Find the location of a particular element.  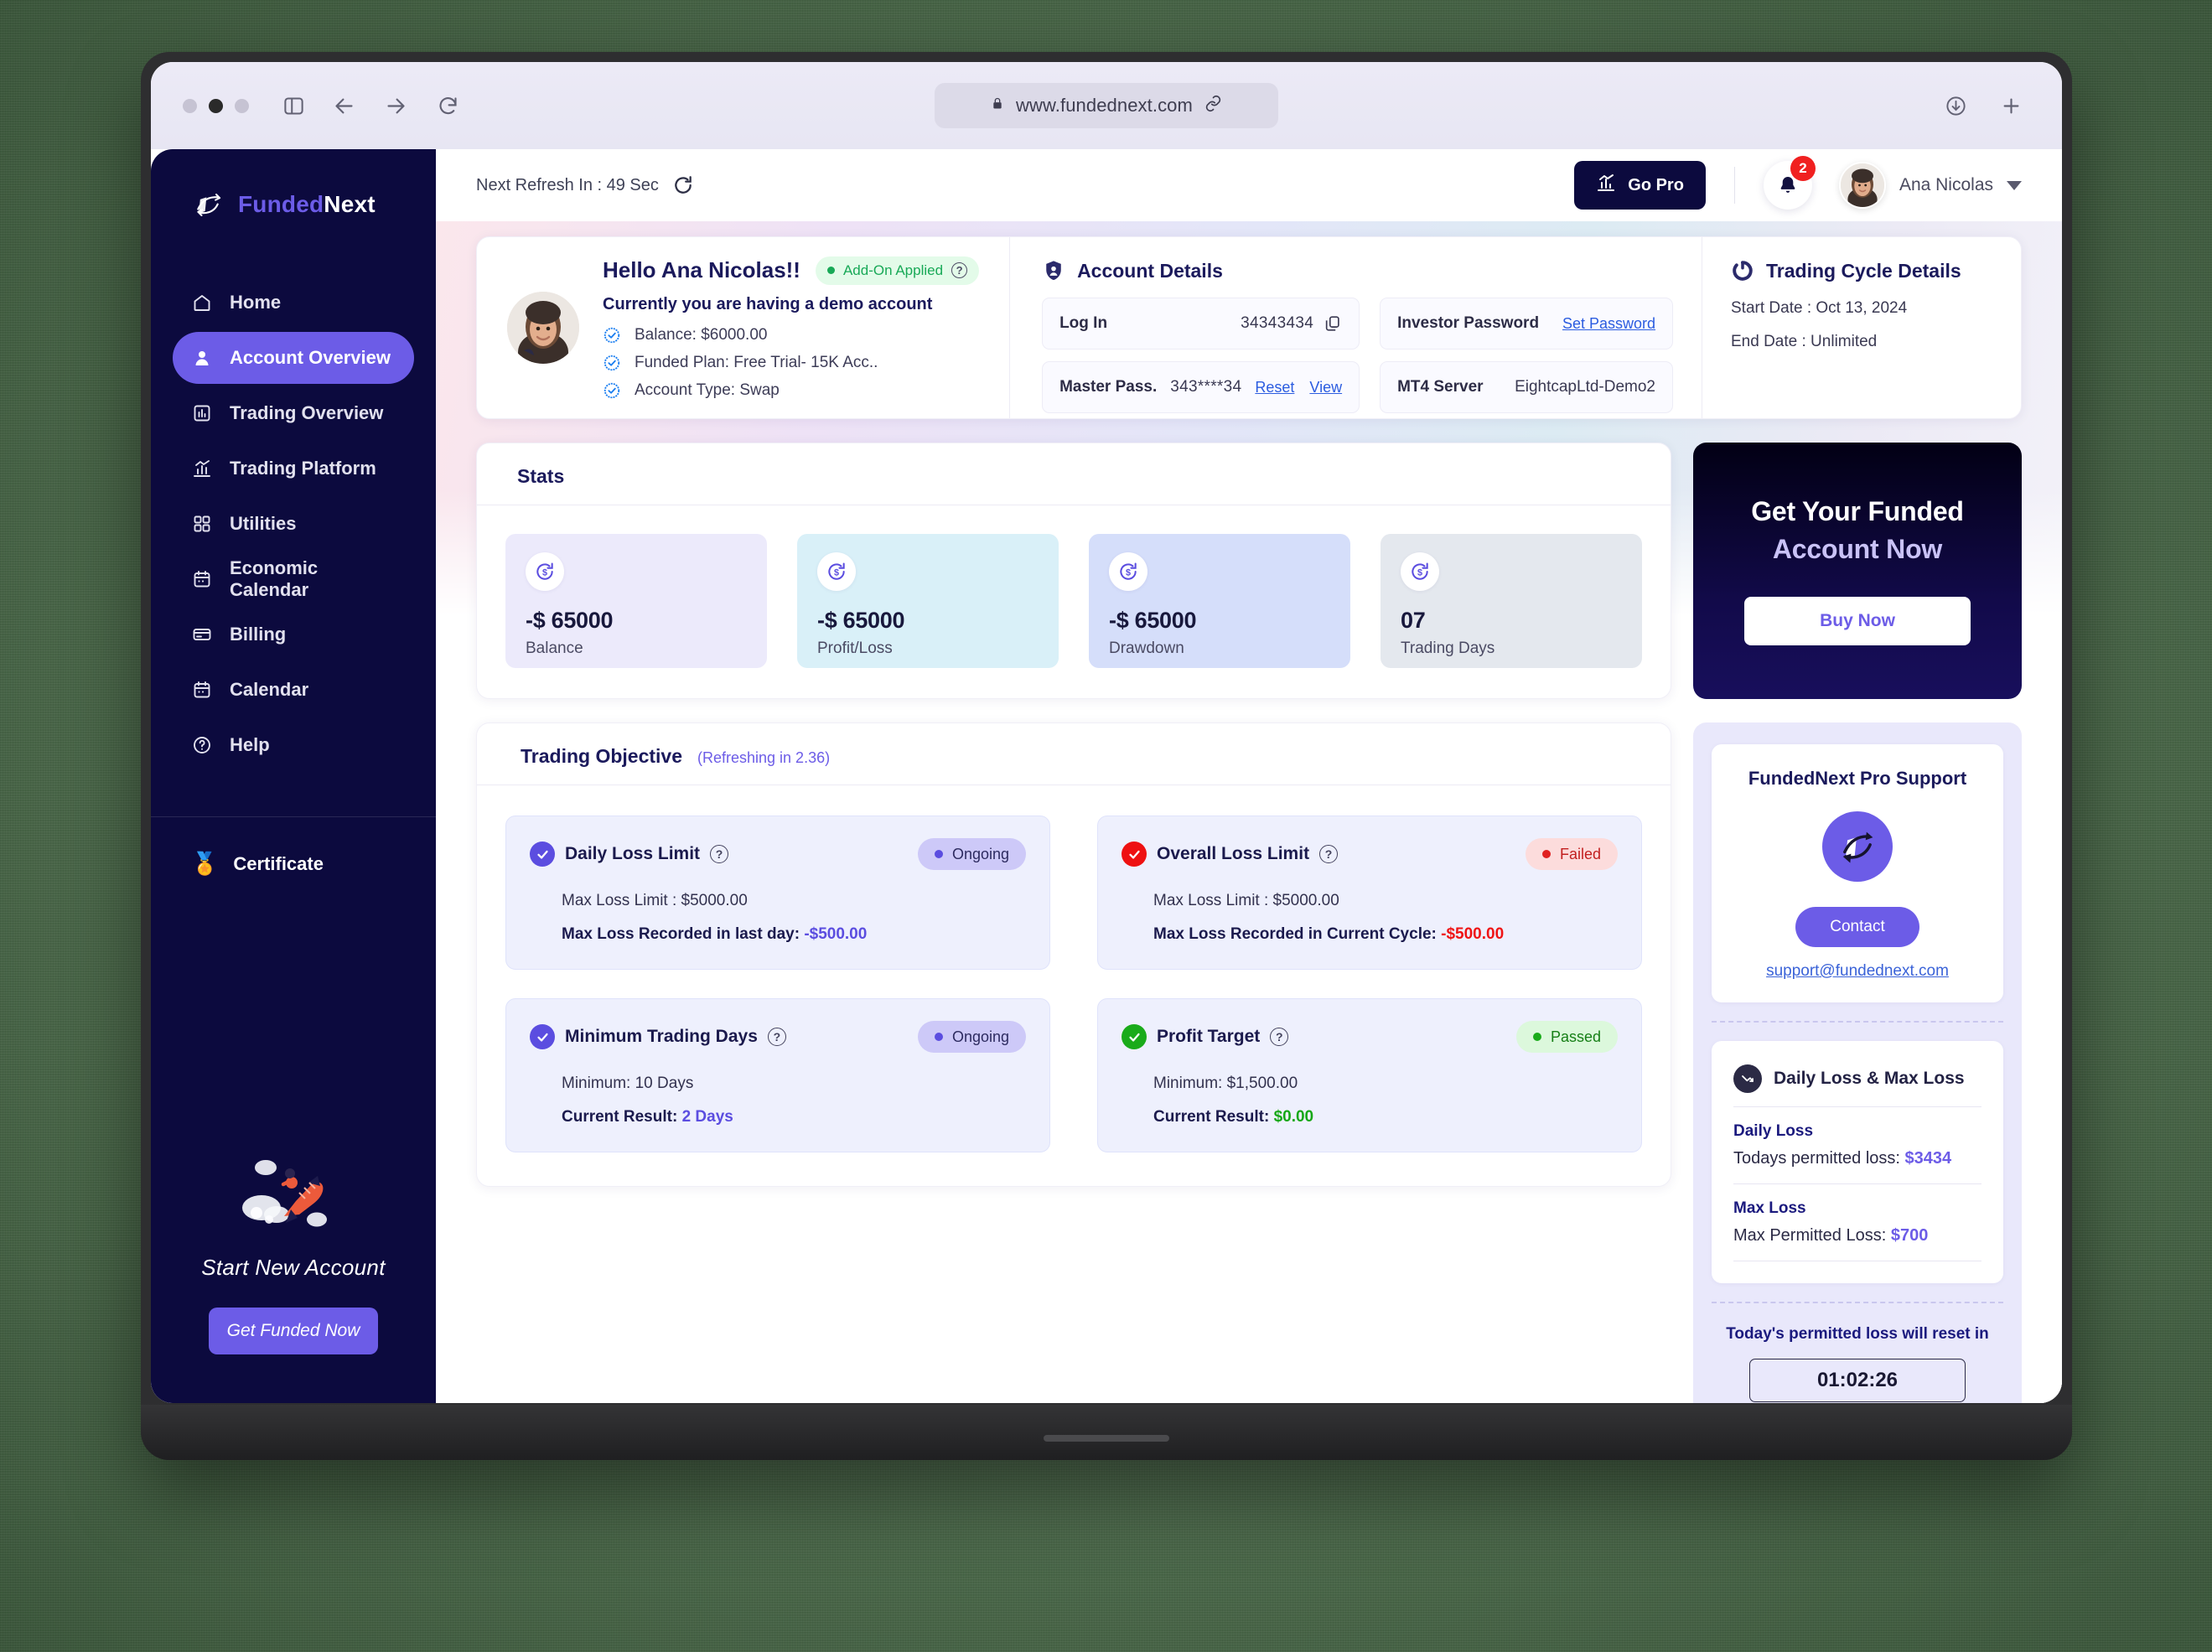

close-window-dot is located at coordinates (190, 105).